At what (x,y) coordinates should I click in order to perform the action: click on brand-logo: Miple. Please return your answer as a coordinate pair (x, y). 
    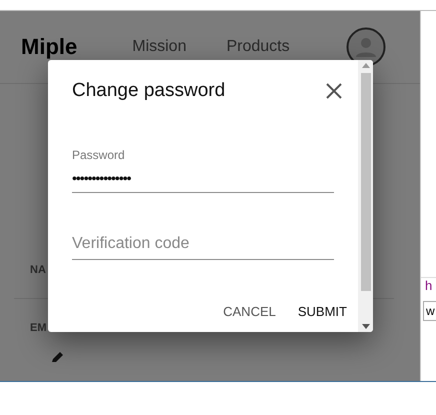
    Looking at the image, I should click on (49, 47).